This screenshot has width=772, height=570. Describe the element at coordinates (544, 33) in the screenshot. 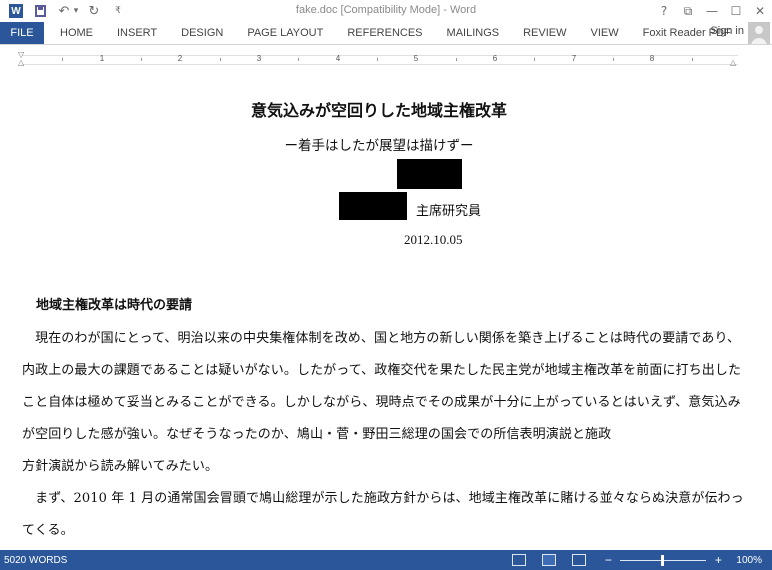

I see `tab-review: REVIEW` at that location.